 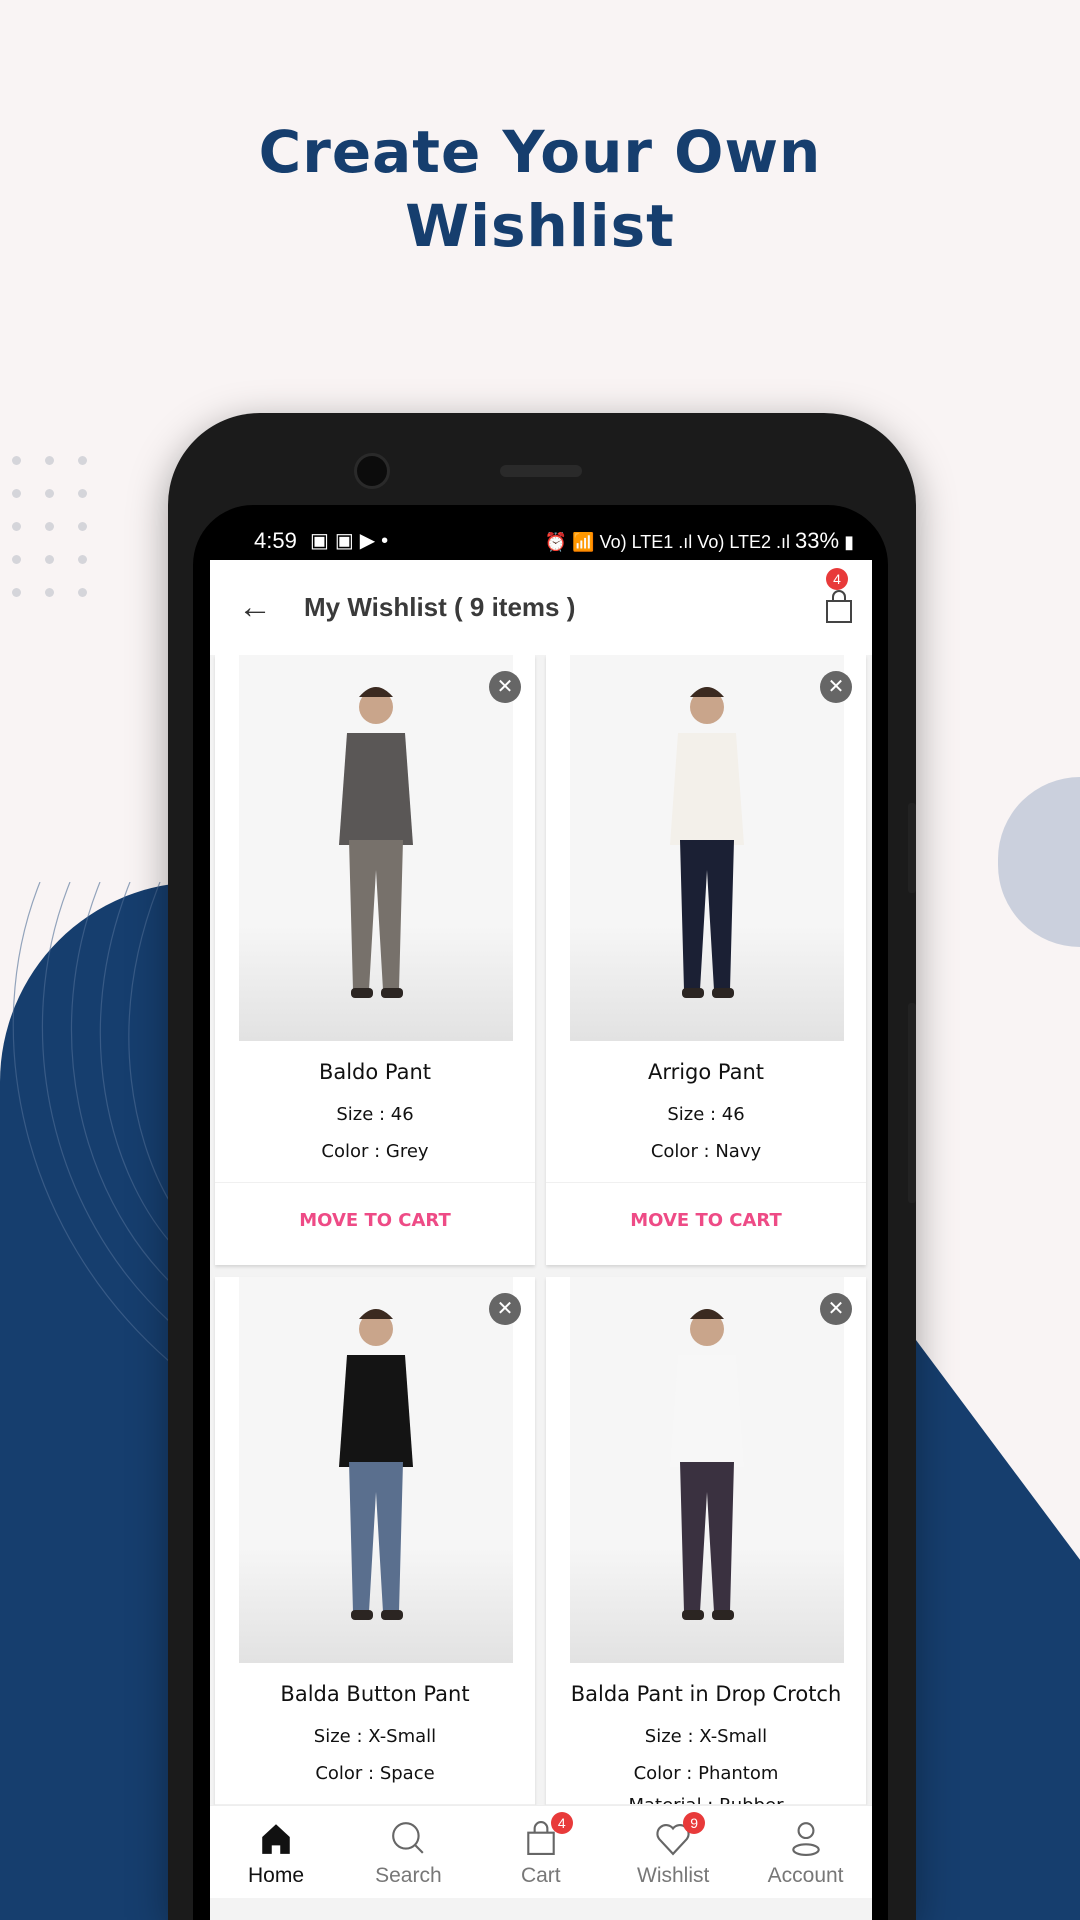 I want to click on product-name: Arrigo Pant, so click(x=706, y=1072).